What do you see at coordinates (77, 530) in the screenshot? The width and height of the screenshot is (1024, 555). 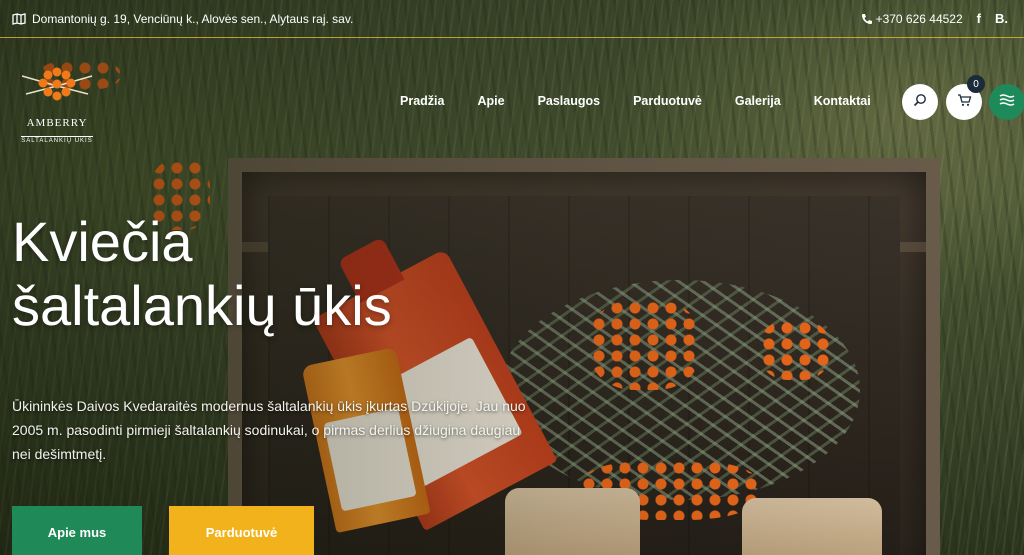 I see `about-button: Apie mus` at bounding box center [77, 530].